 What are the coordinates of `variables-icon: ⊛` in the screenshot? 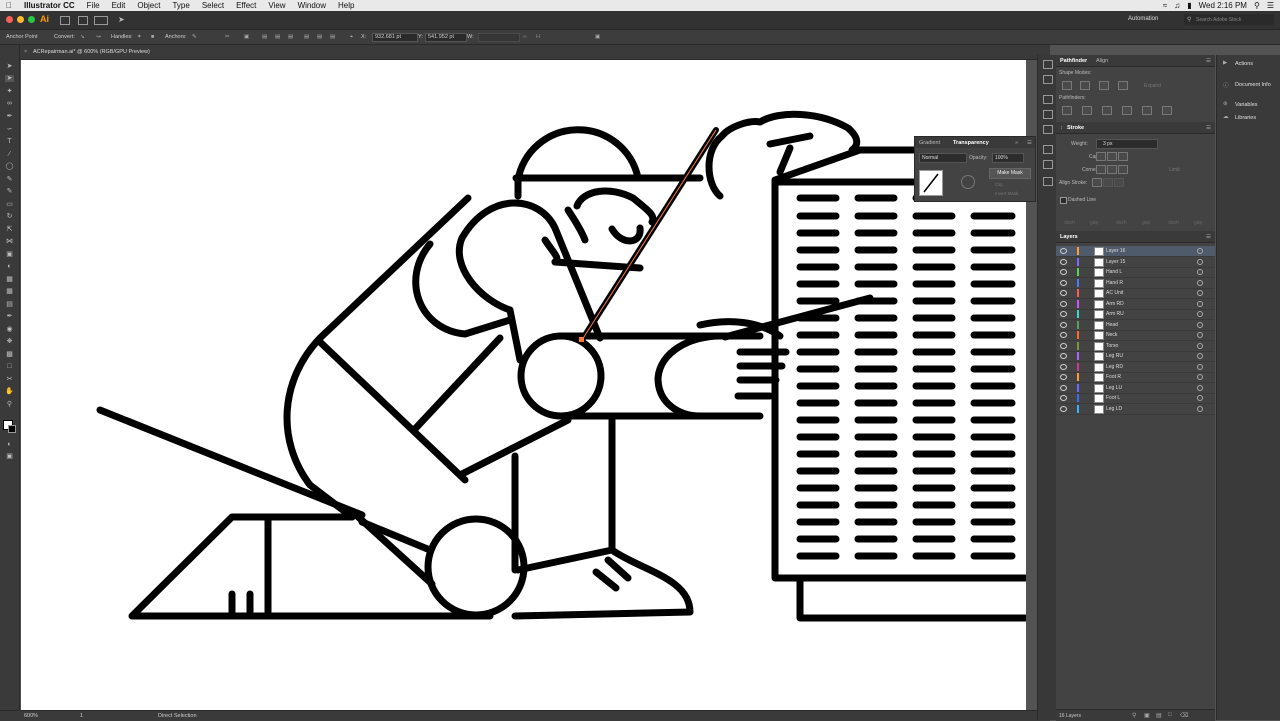 It's located at (1225, 104).